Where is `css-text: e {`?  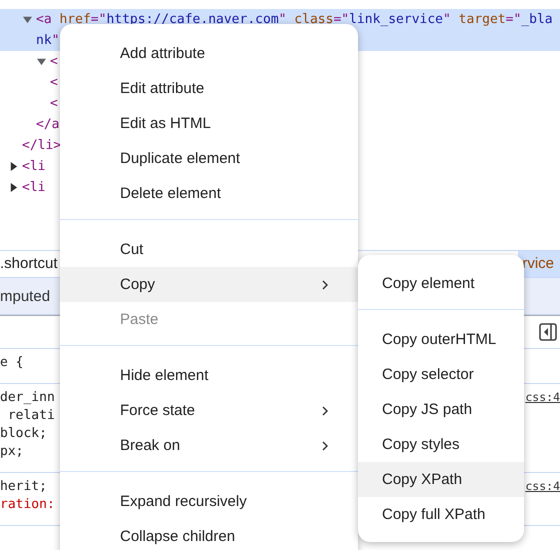
css-text: e { is located at coordinates (12, 362).